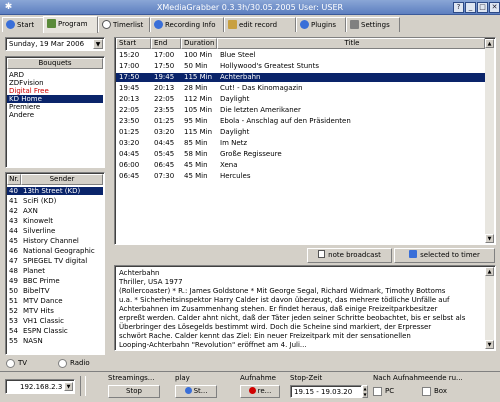 Image resolution: width=500 pixels, height=402 pixels. Describe the element at coordinates (196, 143) in the screenshot. I see `program-duration: 85 Min` at that location.